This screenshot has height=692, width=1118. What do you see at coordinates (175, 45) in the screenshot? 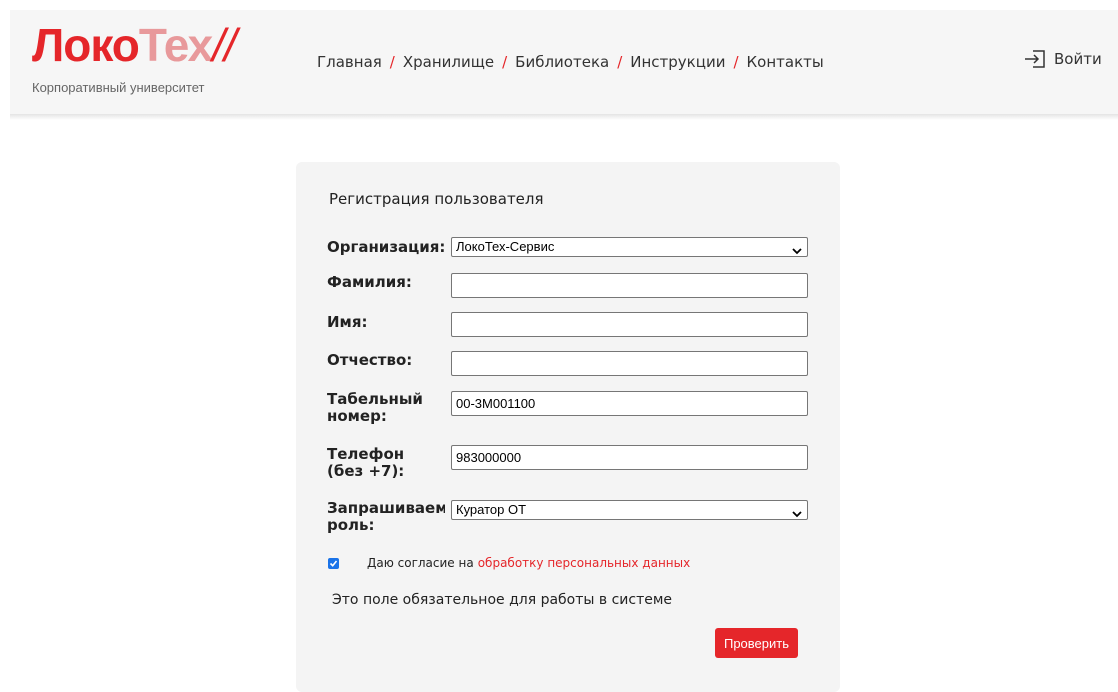
I see `logo-brand-part2: Тех` at bounding box center [175, 45].